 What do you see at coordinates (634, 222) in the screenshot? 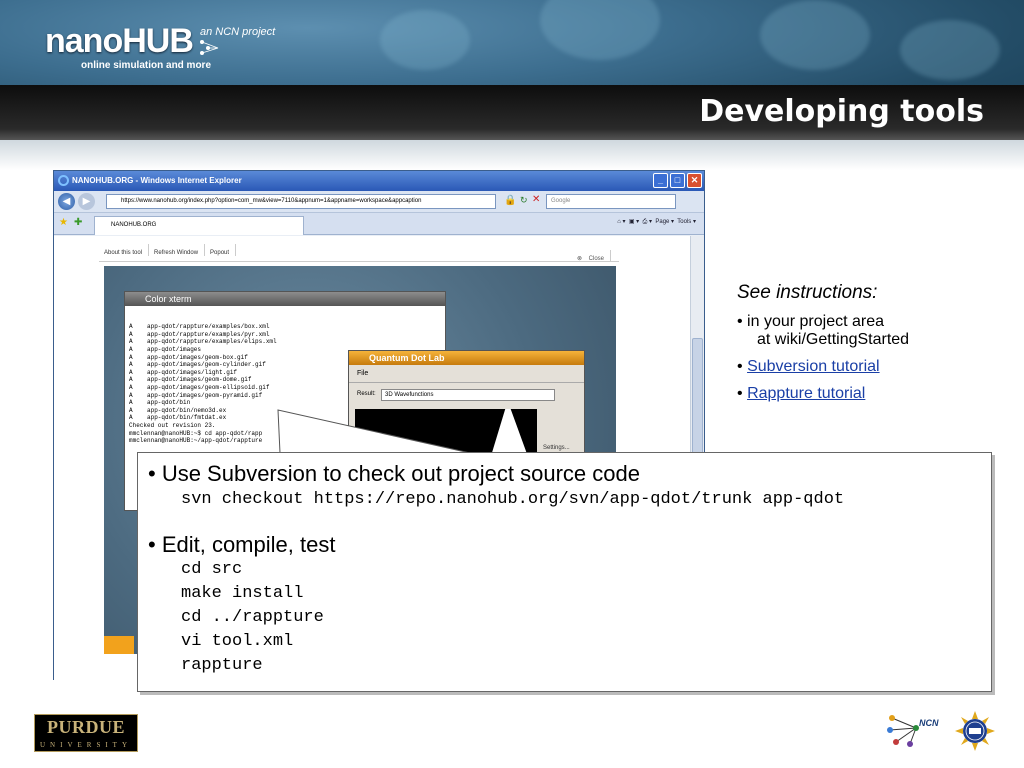
I see `feeds-icon: ▣ ▾` at bounding box center [634, 222].